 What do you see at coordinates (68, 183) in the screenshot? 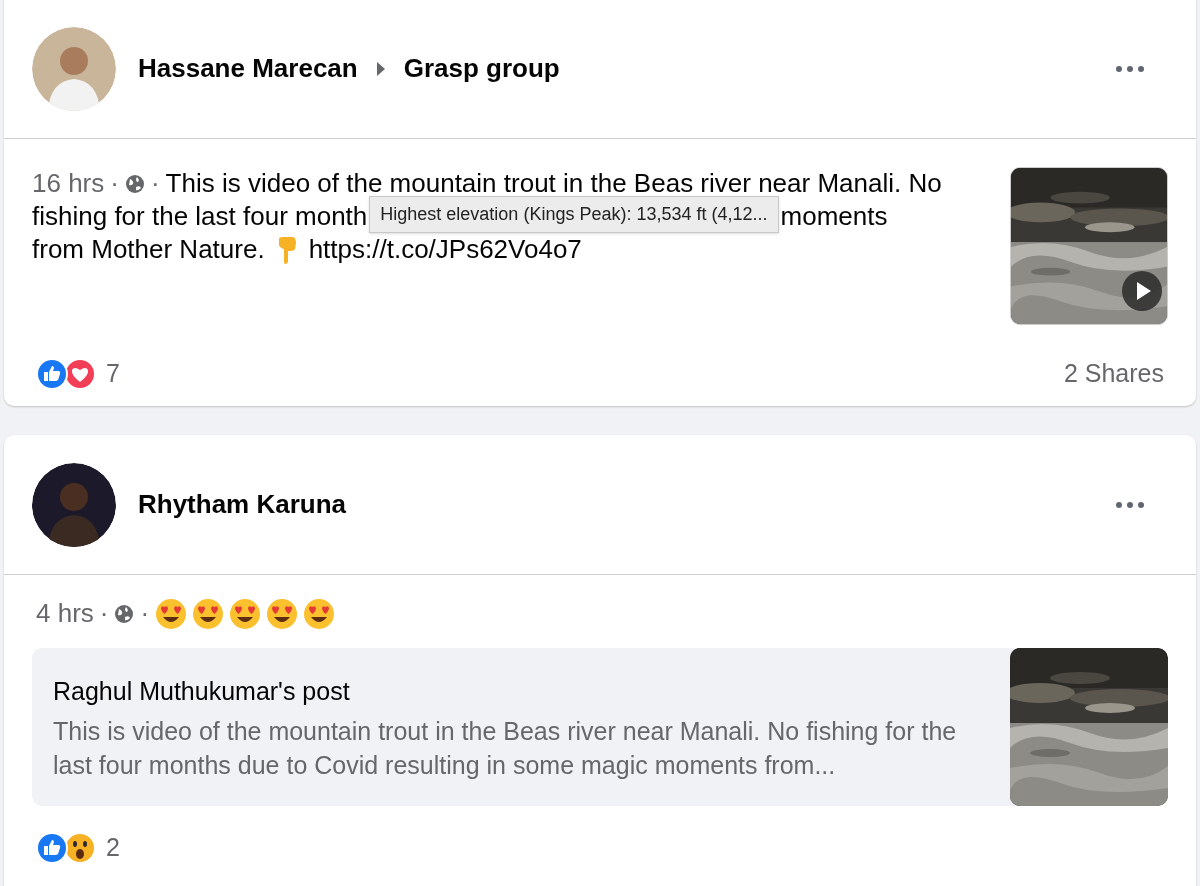
I see `post-time: 16 hrs` at bounding box center [68, 183].